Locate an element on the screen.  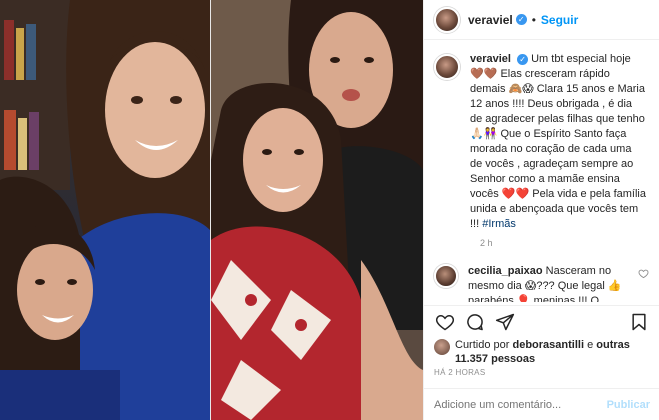
caption-time: 2 h is located at coordinates (486, 243).